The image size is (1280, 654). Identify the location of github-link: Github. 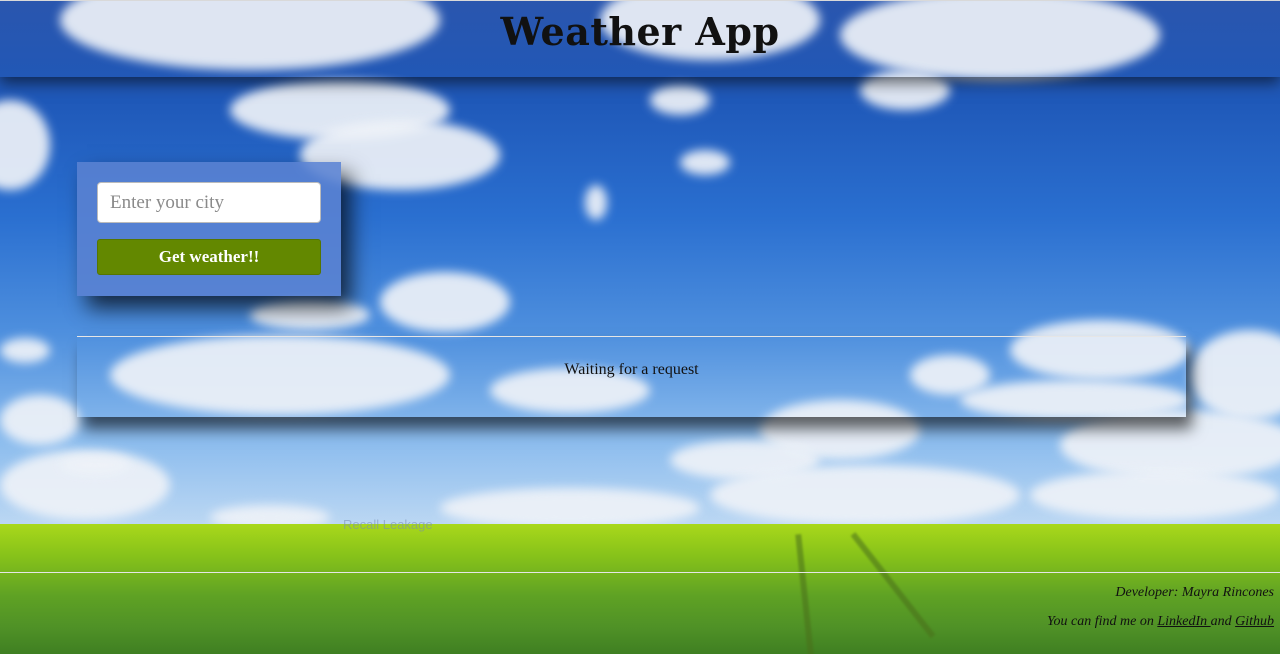
(1254, 621).